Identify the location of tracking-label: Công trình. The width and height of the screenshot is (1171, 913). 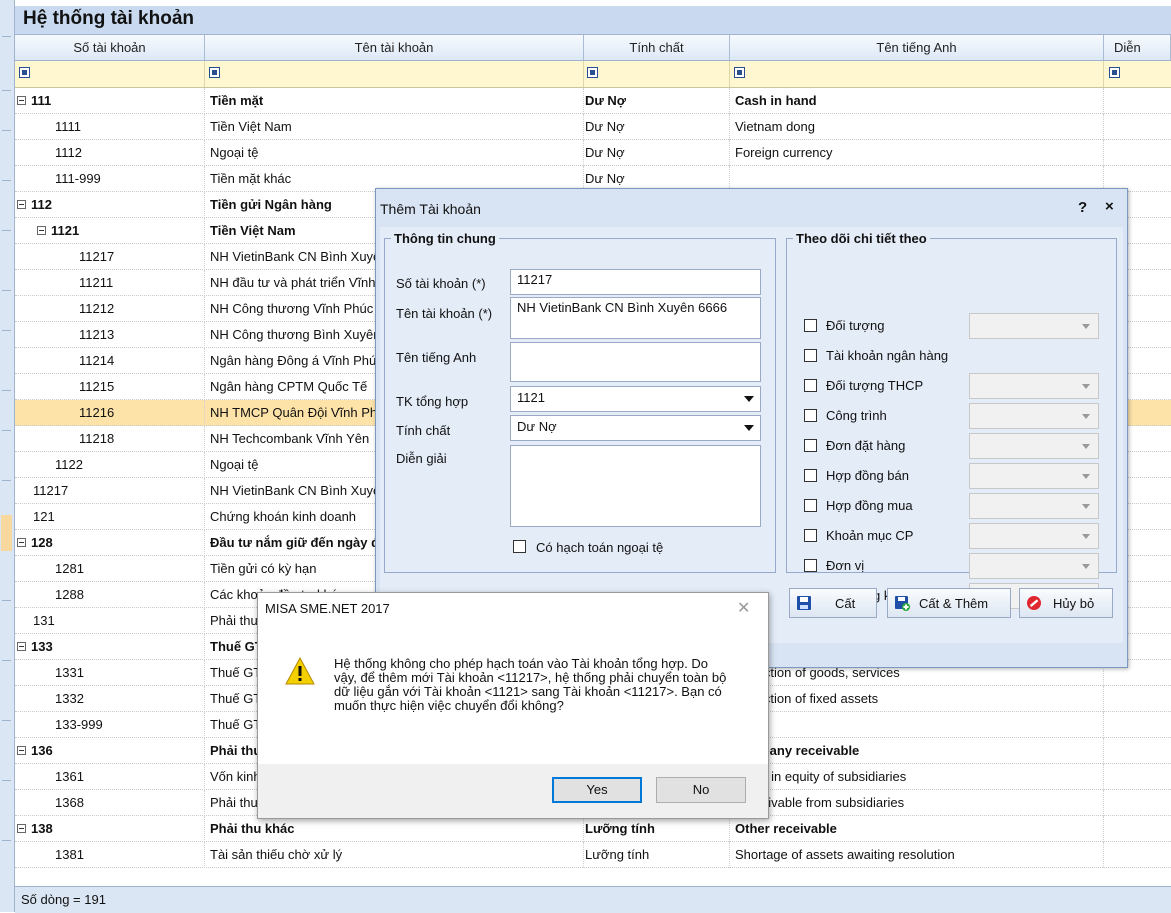
(856, 415).